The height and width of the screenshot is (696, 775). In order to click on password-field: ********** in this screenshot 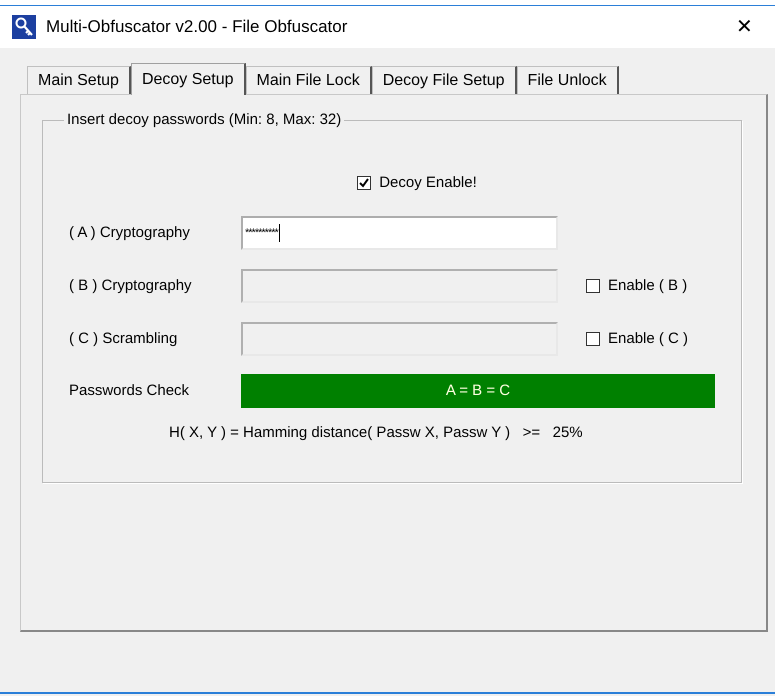, I will do `click(399, 233)`.